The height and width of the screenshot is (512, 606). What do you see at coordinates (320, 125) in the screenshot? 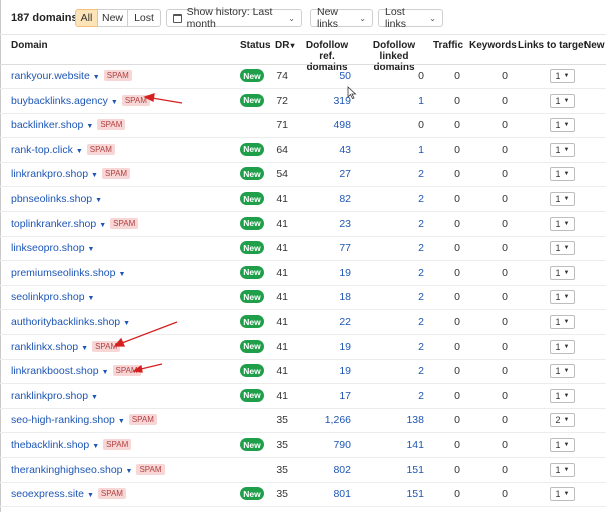
I see `dofollow-ref-domains-link: 498` at bounding box center [320, 125].